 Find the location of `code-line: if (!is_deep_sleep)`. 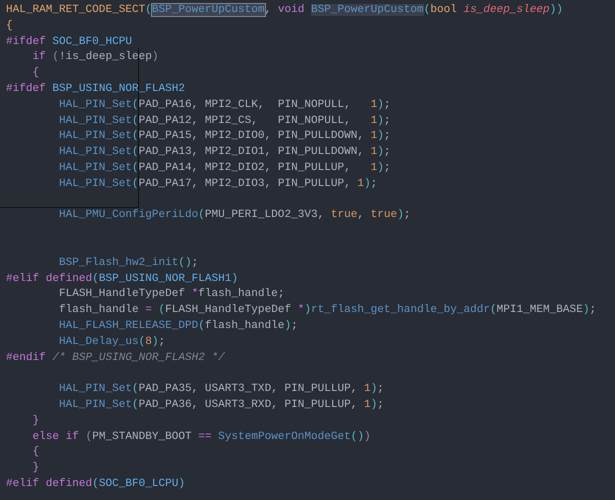

code-line: if (!is_deep_sleep) is located at coordinates (96, 58).